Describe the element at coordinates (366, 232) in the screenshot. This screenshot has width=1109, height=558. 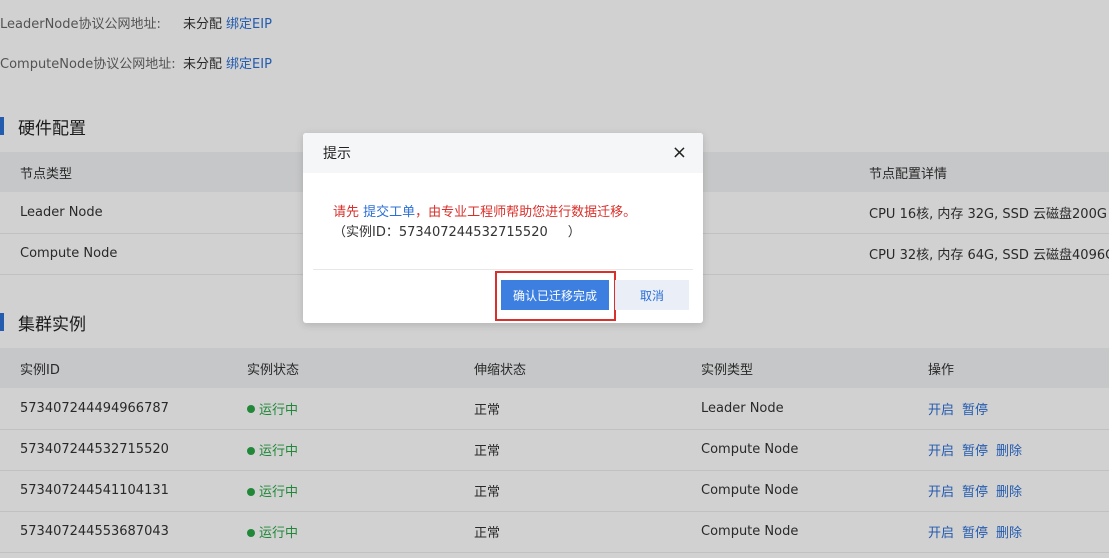
I see `id-prefix: （实例ID：` at that location.